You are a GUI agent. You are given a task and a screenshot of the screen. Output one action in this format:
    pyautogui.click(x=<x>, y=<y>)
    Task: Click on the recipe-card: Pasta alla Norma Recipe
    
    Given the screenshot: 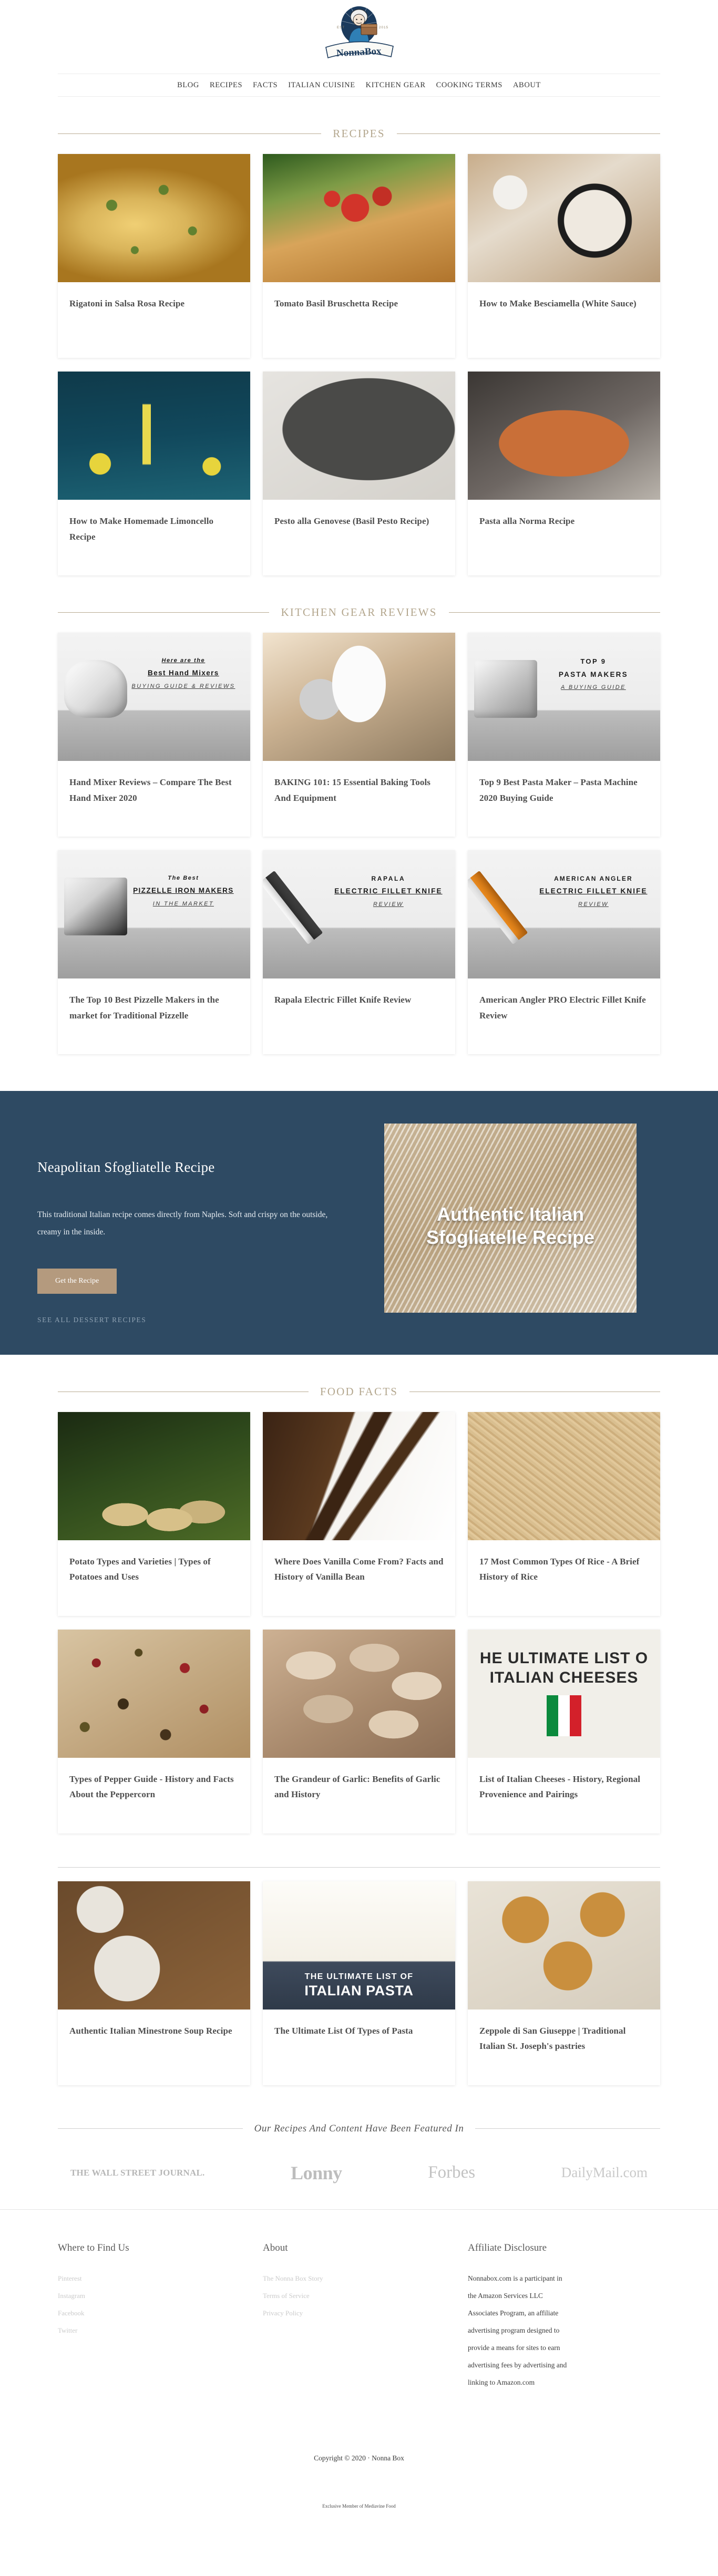 What is the action you would take?
    pyautogui.click(x=564, y=473)
    